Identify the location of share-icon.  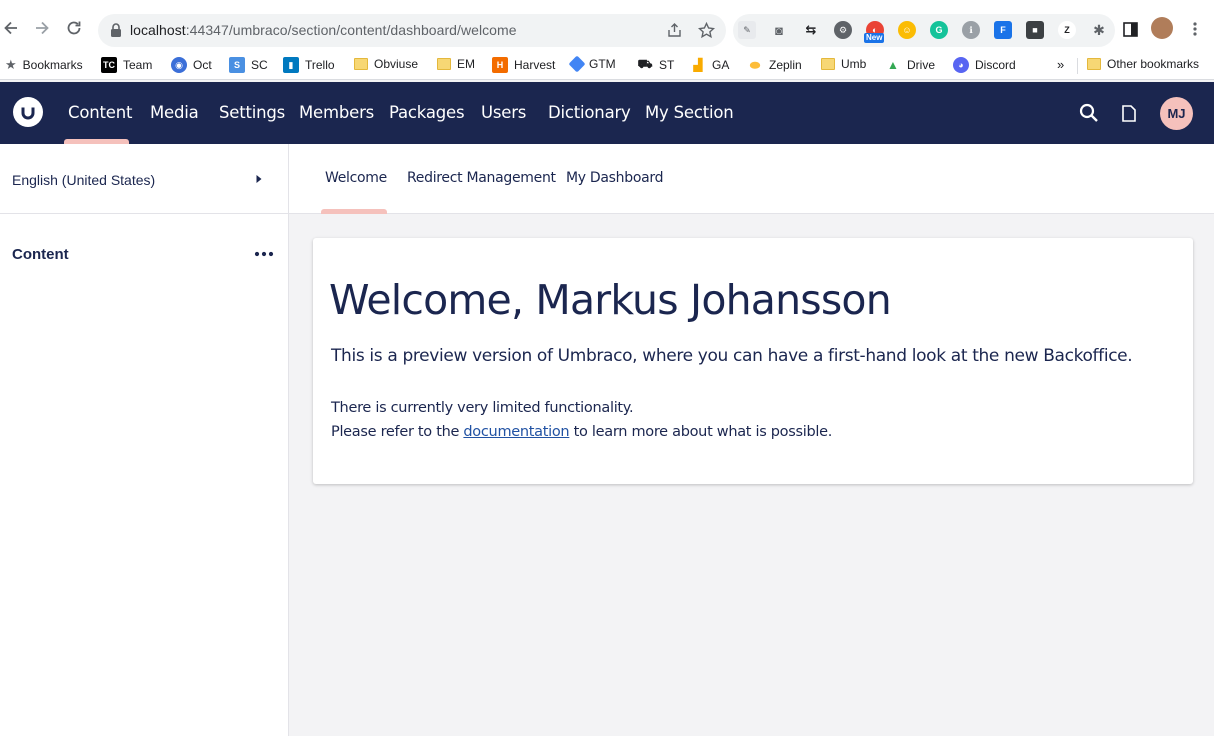
(674, 30).